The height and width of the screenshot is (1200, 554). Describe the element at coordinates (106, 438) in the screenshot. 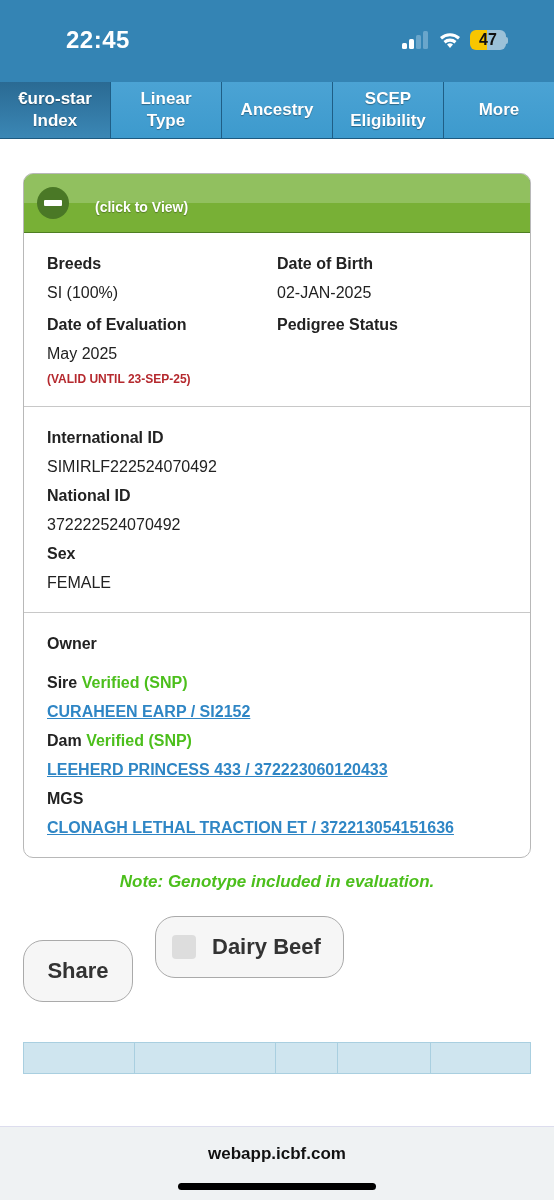

I see `field-label: International ID` at that location.